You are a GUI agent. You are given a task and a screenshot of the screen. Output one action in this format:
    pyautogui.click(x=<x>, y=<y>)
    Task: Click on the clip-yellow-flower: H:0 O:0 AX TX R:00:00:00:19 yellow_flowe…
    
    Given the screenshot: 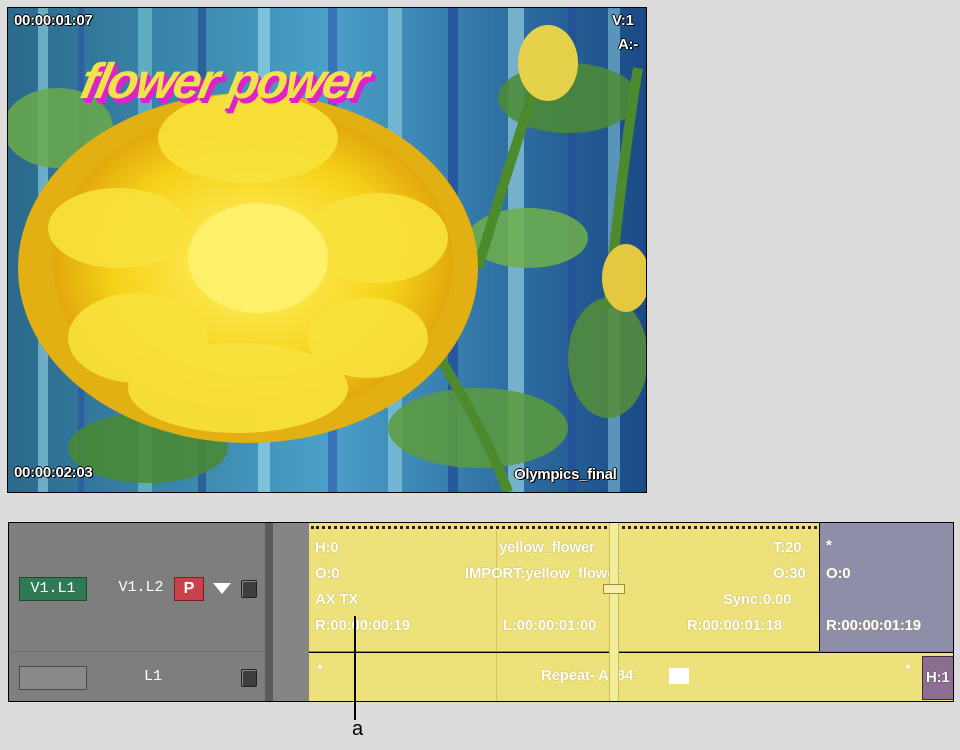 What is the action you would take?
    pyautogui.click(x=564, y=587)
    